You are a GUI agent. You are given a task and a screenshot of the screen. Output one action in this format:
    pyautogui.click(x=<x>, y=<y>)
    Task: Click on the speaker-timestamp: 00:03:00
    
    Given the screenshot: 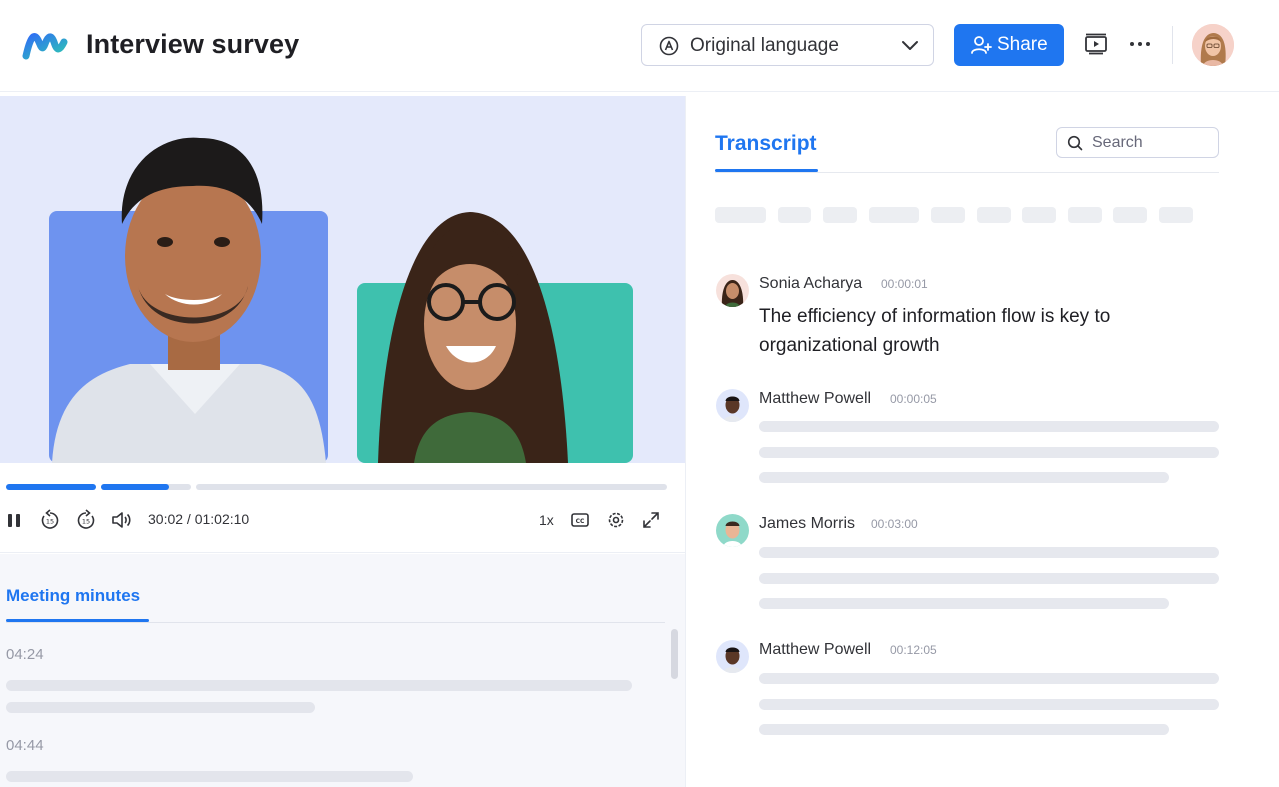 What is the action you would take?
    pyautogui.click(x=894, y=524)
    